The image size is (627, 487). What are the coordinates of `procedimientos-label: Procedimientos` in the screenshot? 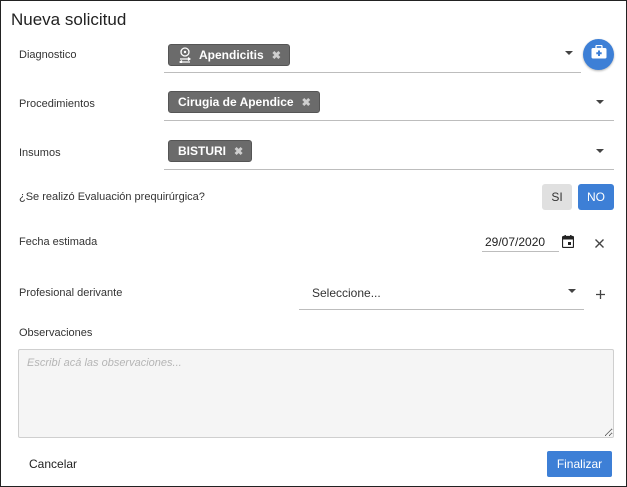 It's located at (57, 104).